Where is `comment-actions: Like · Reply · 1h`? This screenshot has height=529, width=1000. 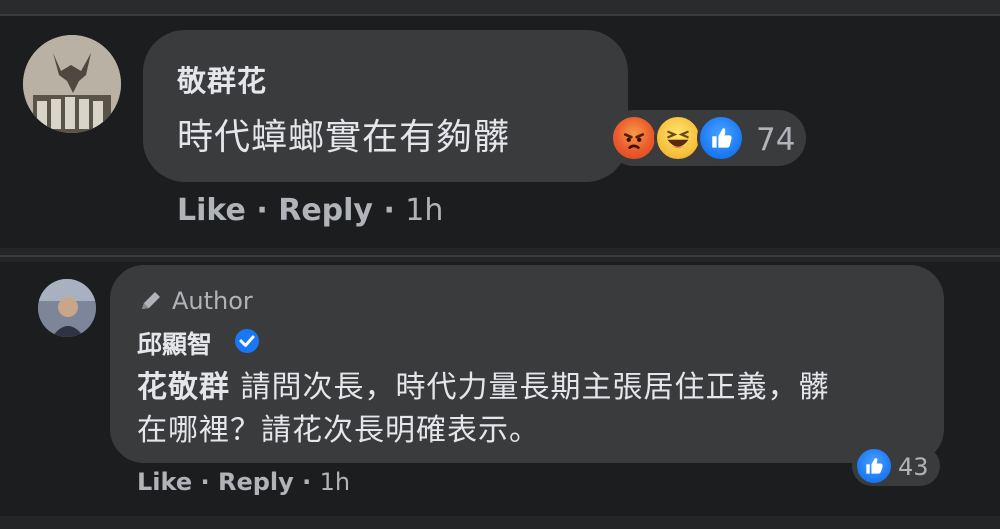
comment-actions: Like · Reply · 1h is located at coordinates (310, 210).